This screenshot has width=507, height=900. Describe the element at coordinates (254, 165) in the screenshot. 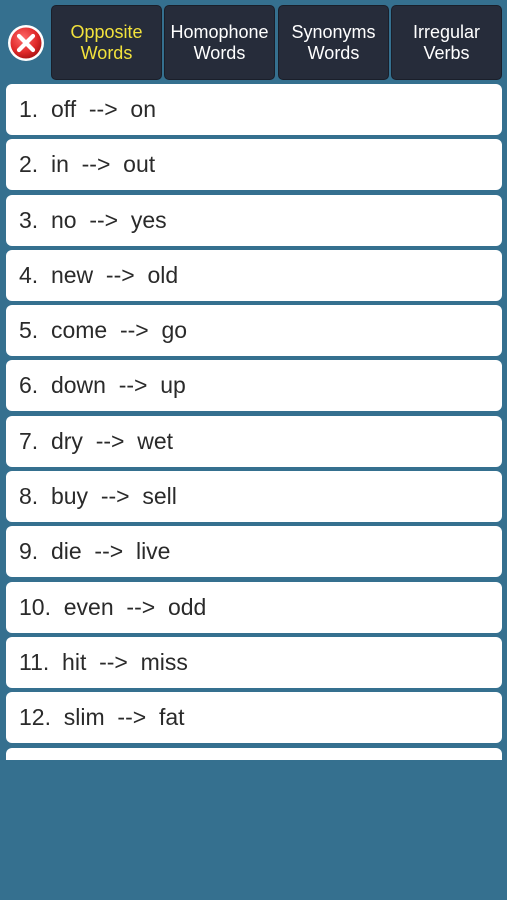

I see `list-item: 2. in --> out` at that location.